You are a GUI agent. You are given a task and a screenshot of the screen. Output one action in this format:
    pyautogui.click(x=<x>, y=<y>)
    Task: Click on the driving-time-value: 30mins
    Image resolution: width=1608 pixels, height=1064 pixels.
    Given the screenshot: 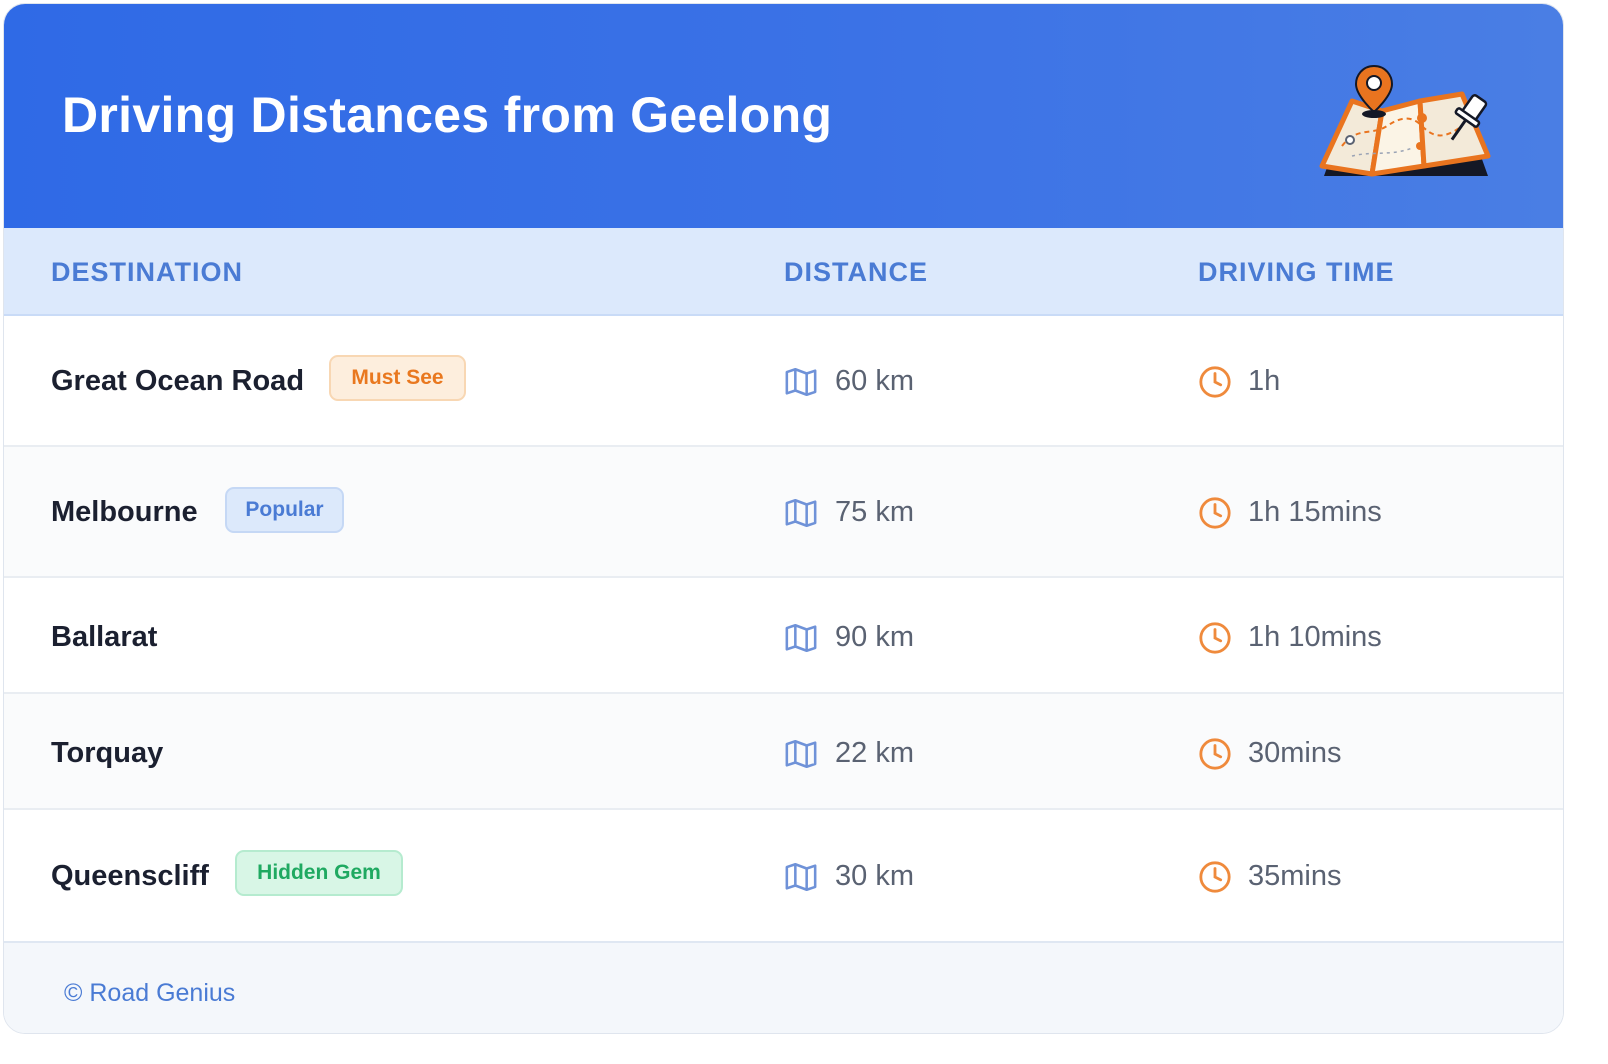 What is the action you would take?
    pyautogui.click(x=1295, y=753)
    